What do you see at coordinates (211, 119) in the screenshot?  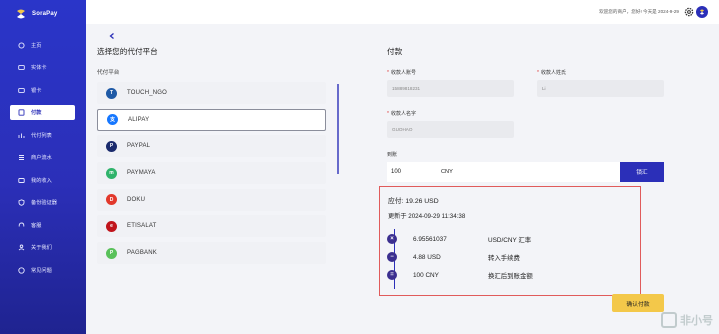 I see `platform-item-alipay: 支 ALIPAY` at bounding box center [211, 119].